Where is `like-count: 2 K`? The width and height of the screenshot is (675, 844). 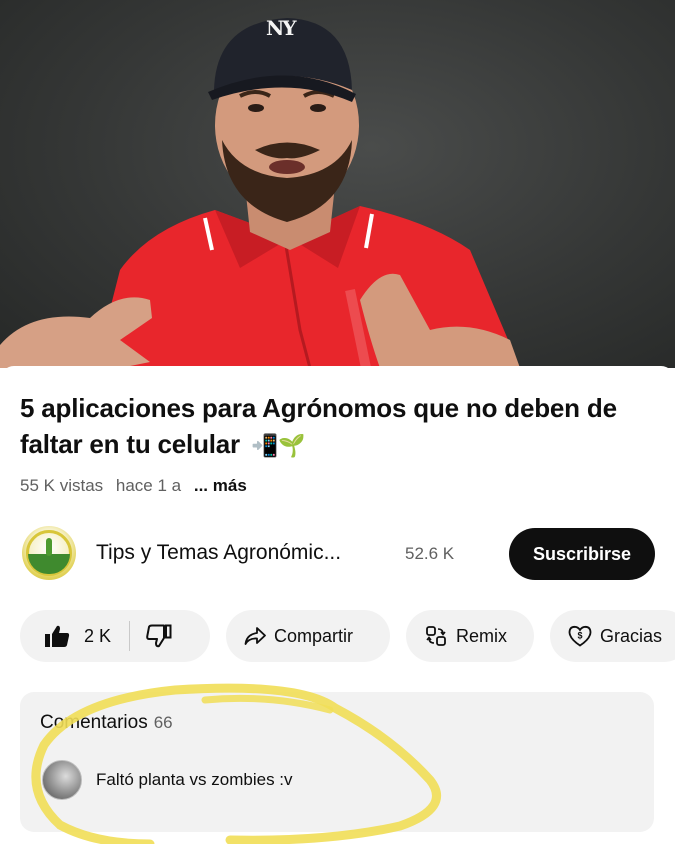
like-count: 2 K is located at coordinates (98, 635).